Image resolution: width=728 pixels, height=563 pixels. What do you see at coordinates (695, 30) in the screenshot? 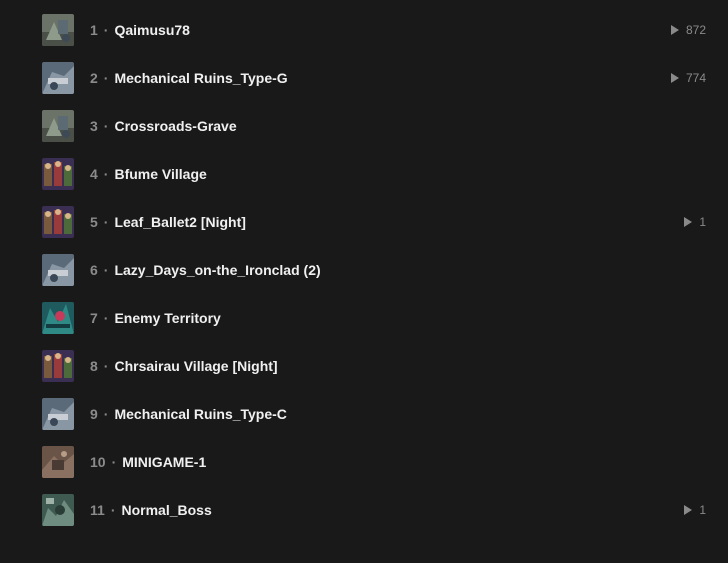
I see `play-count-value: 872` at bounding box center [695, 30].